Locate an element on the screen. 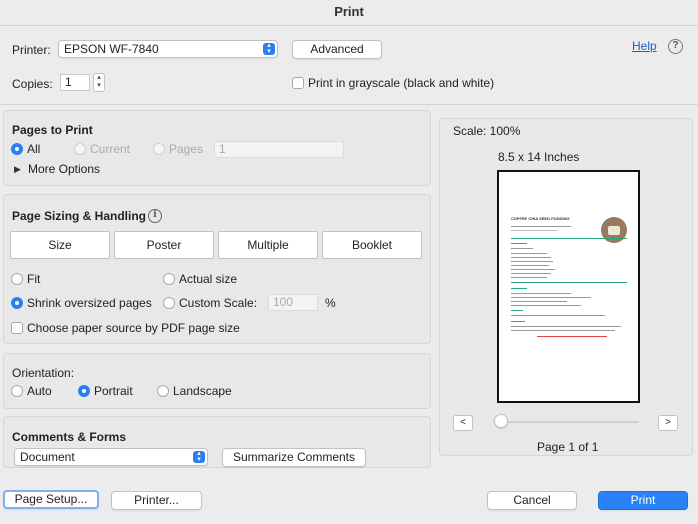 Image resolution: width=698 pixels, height=524 pixels. advanced-button: Advanced is located at coordinates (337, 49).